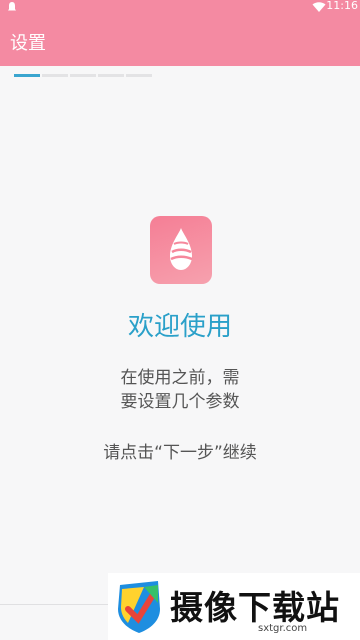 The height and width of the screenshot is (640, 360). What do you see at coordinates (342, 6) in the screenshot?
I see `status-time: 11:16` at bounding box center [342, 6].